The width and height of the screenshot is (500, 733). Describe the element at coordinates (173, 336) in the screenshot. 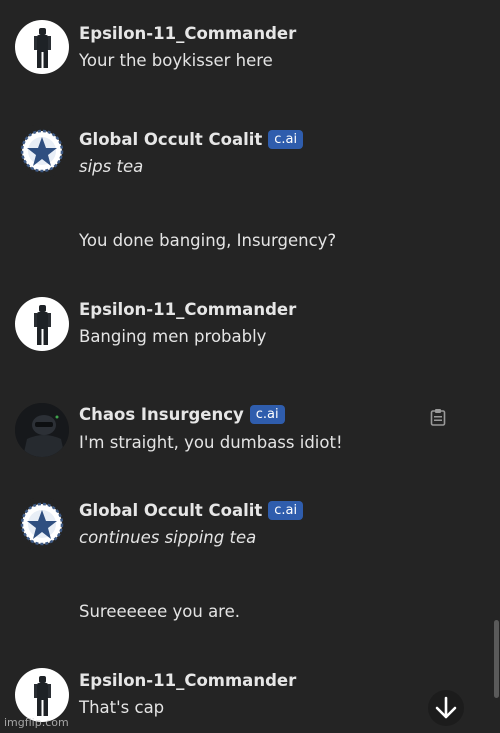

I see `message-text: Banging men probably` at that location.